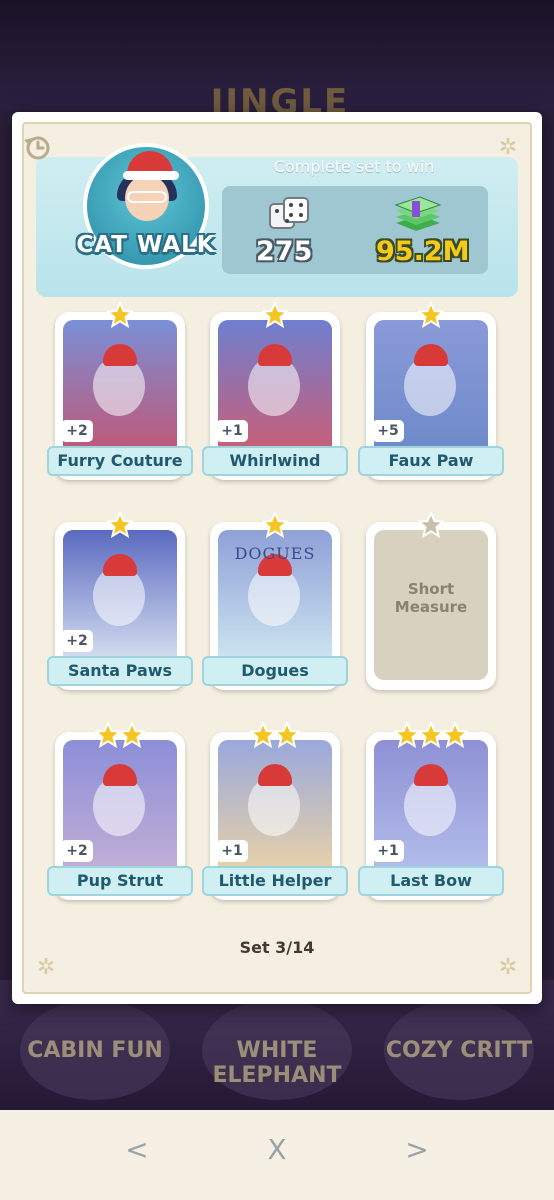 The height and width of the screenshot is (1200, 554). What do you see at coordinates (277, 1050) in the screenshot?
I see `background-set-white-elephant: WHITE ELEPHANT` at bounding box center [277, 1050].